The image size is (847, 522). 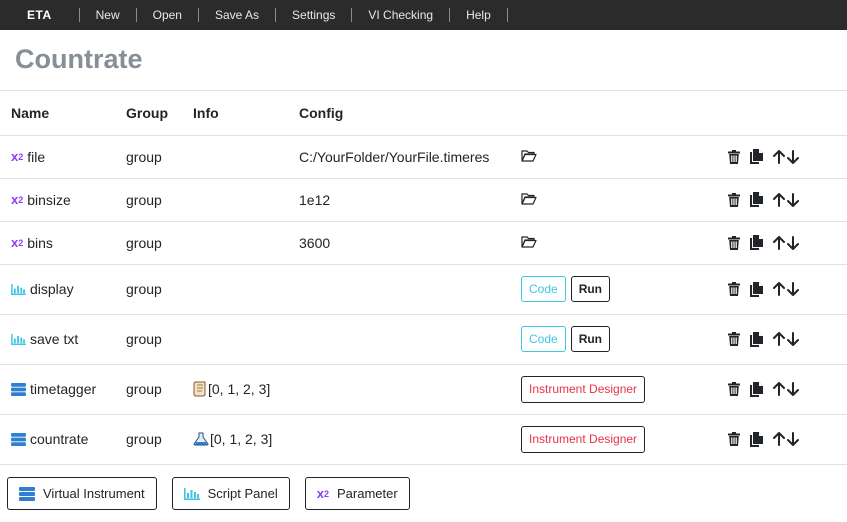 I want to click on name-content: timetagger, so click(x=68, y=389).